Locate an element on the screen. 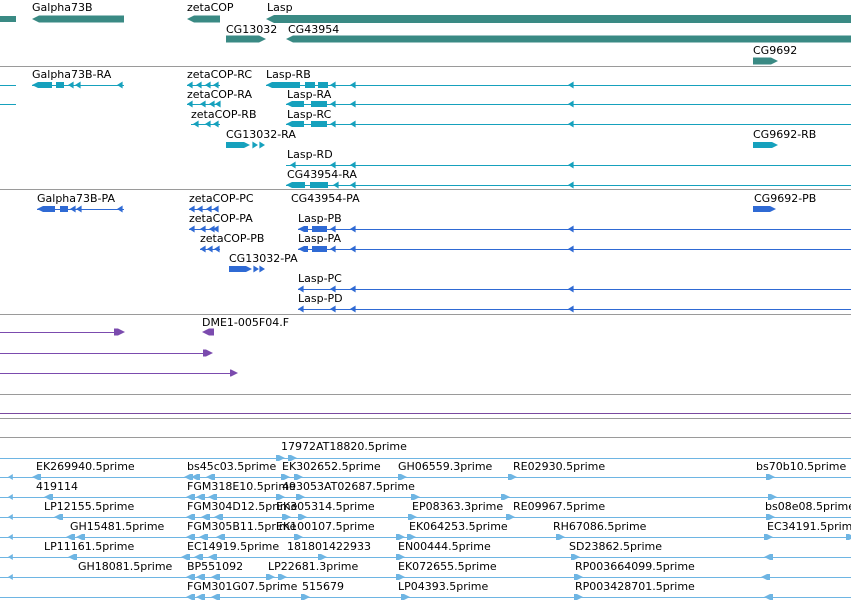 The width and height of the screenshot is (851, 602). gene-zetacop-bar is located at coordinates (203, 19).